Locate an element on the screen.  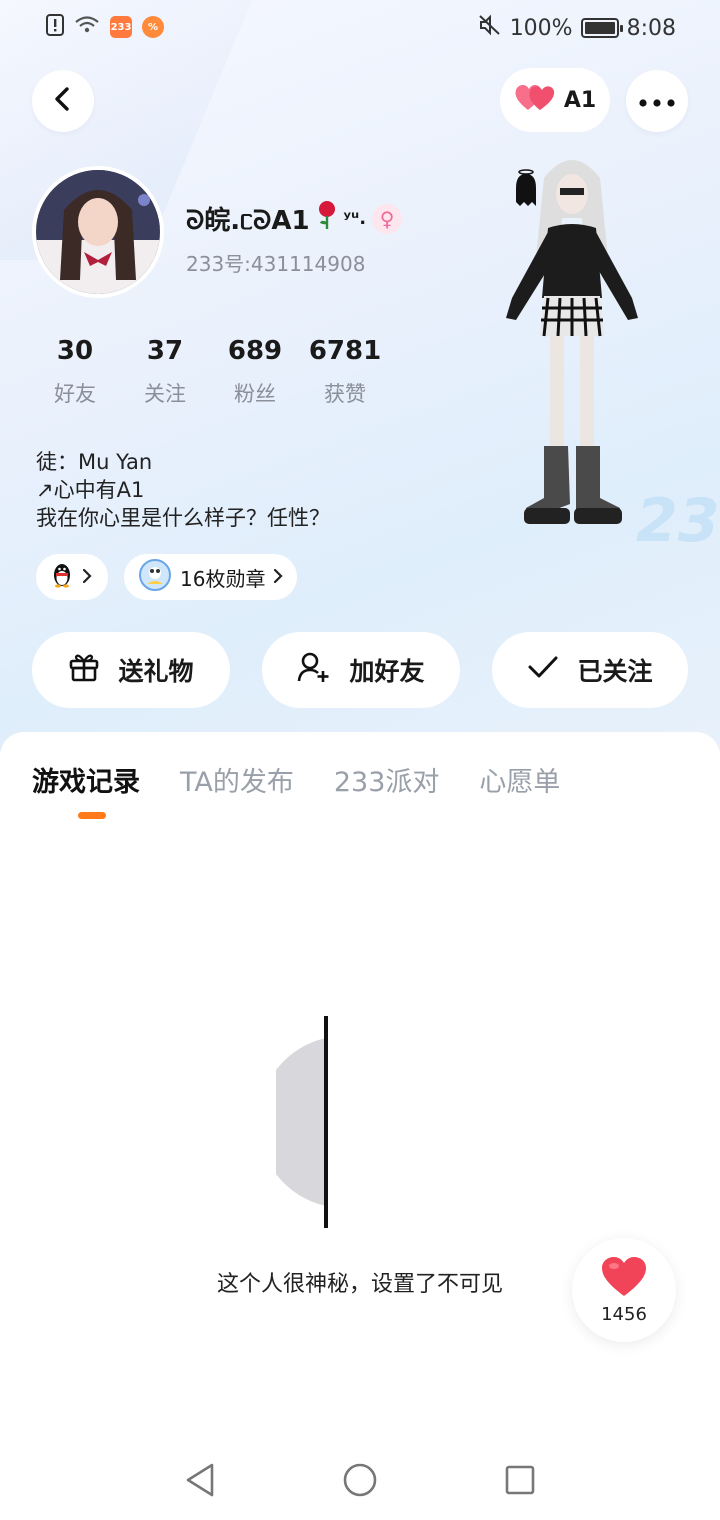
sim-alert-icon is located at coordinates (55, 27).